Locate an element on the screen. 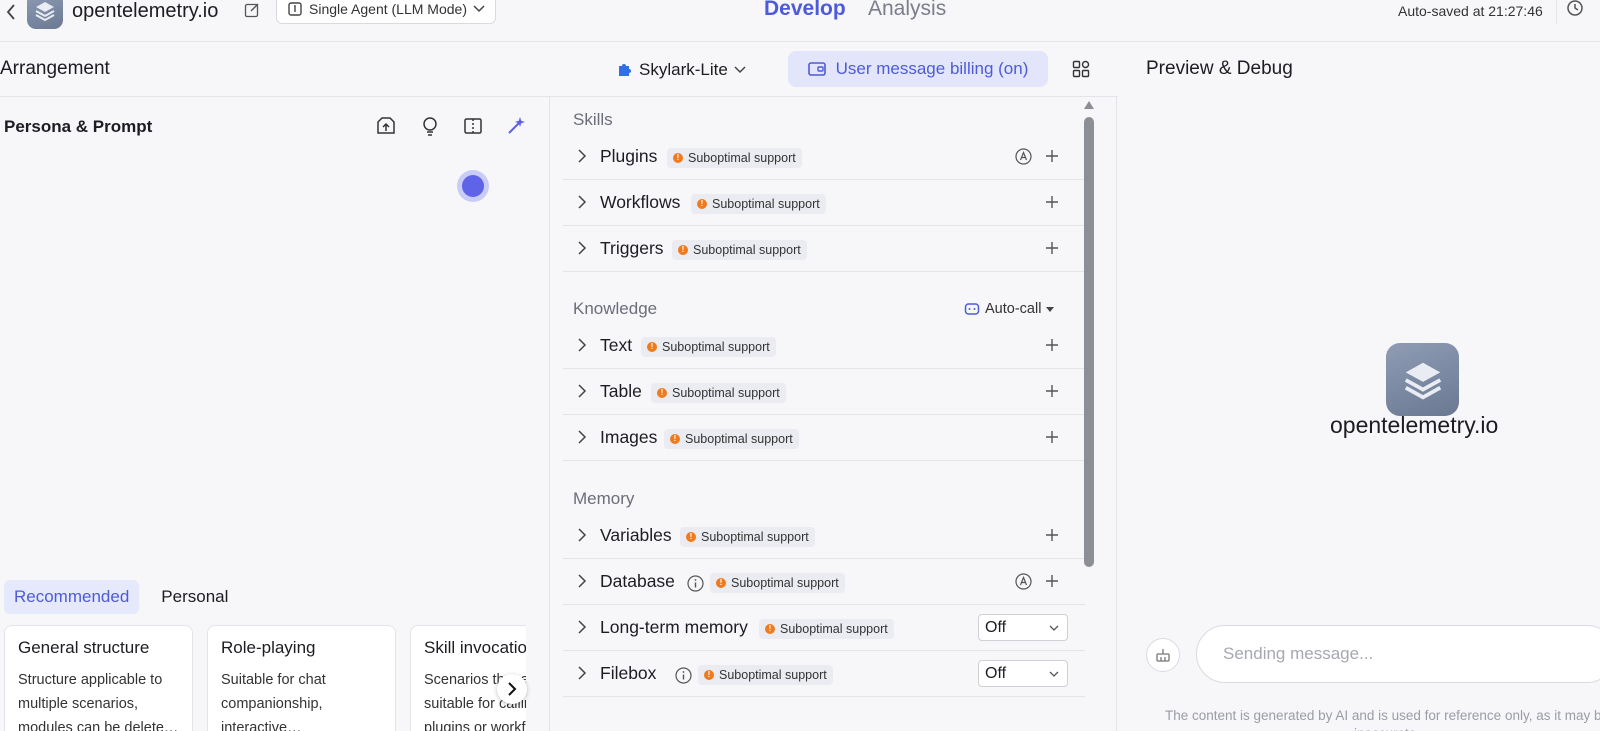  broom-icon is located at coordinates (1163, 655).